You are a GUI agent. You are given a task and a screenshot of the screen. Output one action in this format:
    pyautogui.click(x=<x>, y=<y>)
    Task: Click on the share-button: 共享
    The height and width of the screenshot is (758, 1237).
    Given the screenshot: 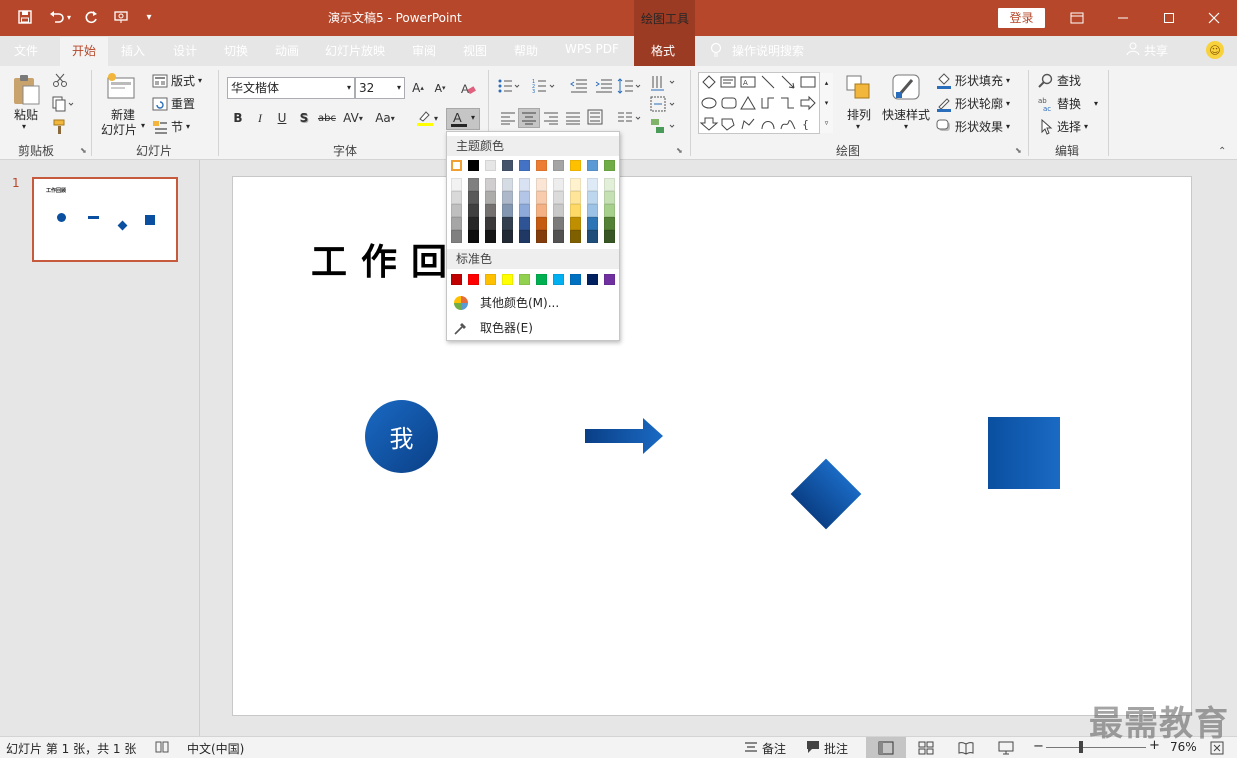 What is the action you would take?
    pyautogui.click(x=1147, y=53)
    